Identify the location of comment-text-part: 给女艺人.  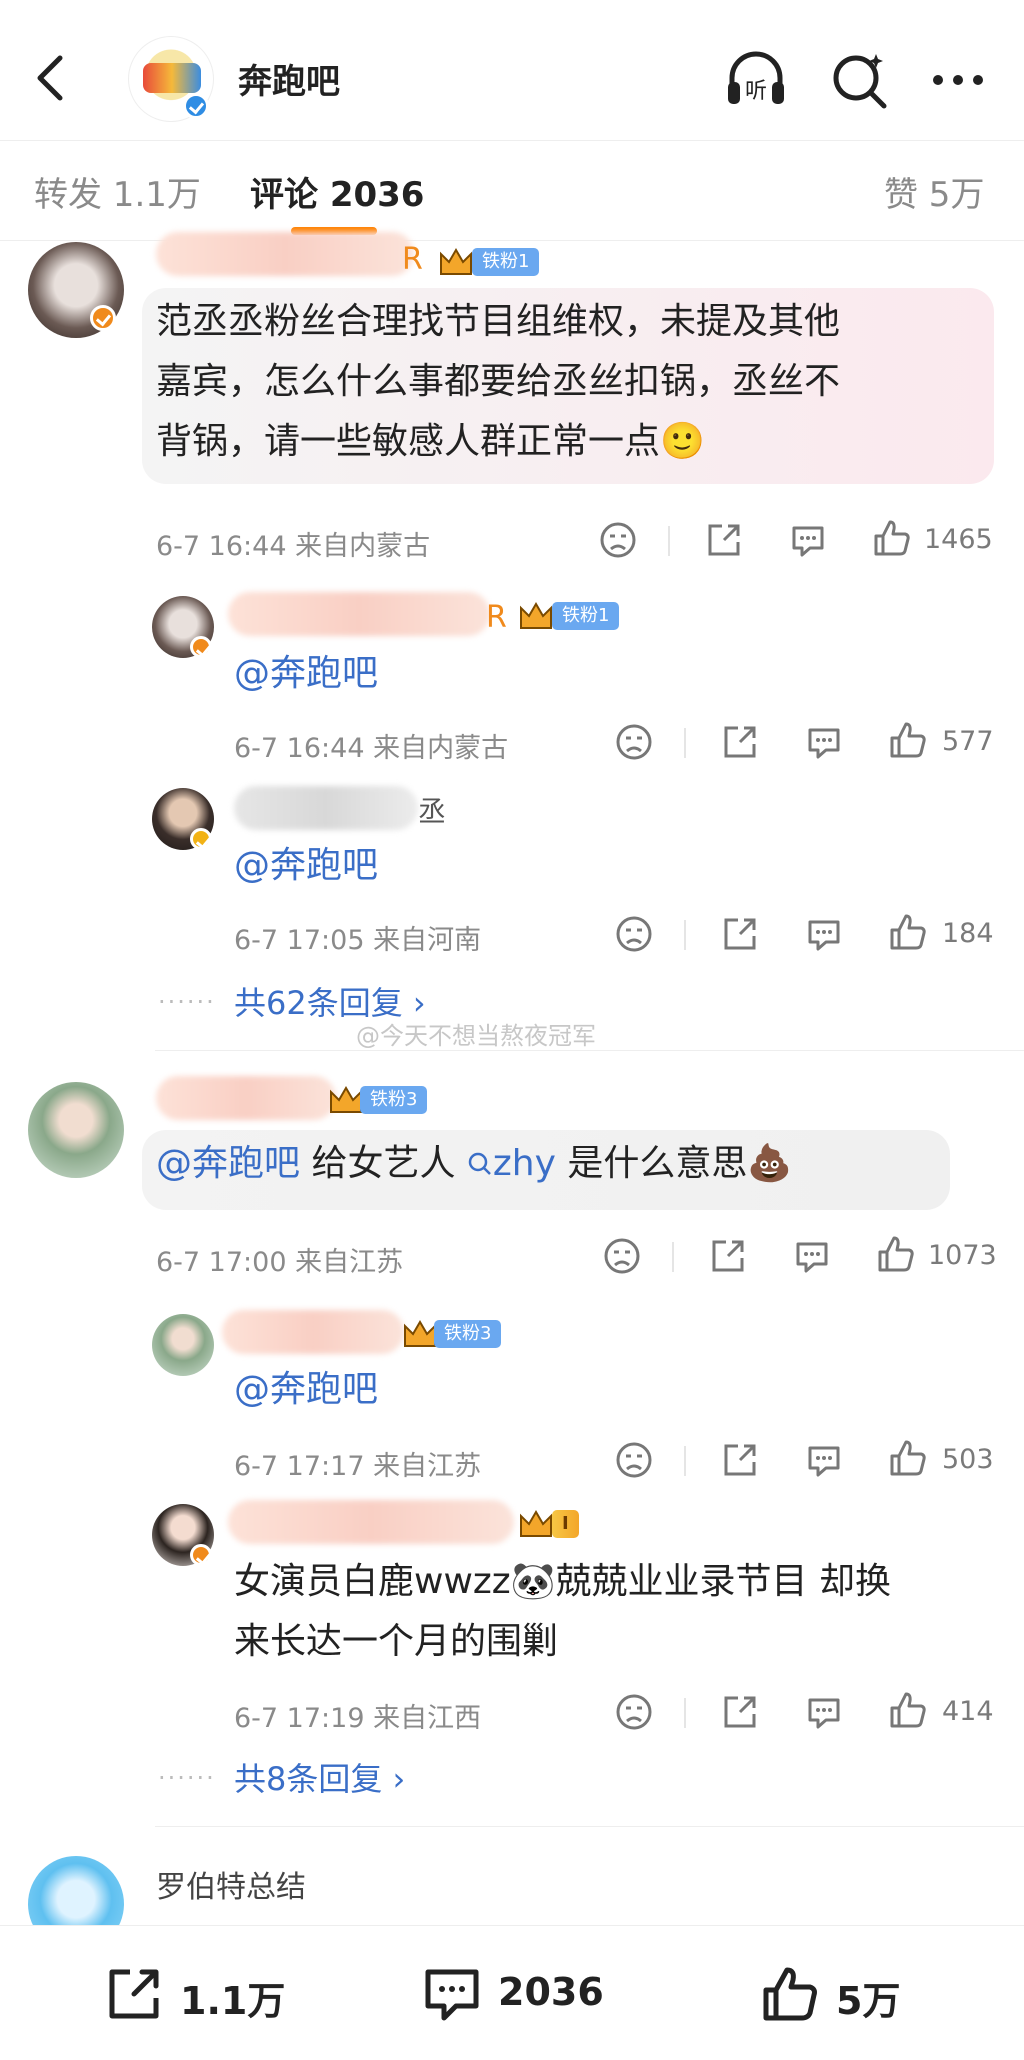
(383, 1163).